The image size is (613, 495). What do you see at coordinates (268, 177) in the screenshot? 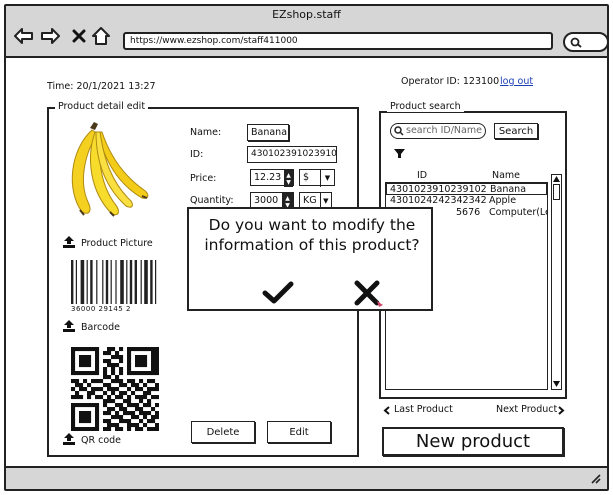
I see `price-value: 12.23` at bounding box center [268, 177].